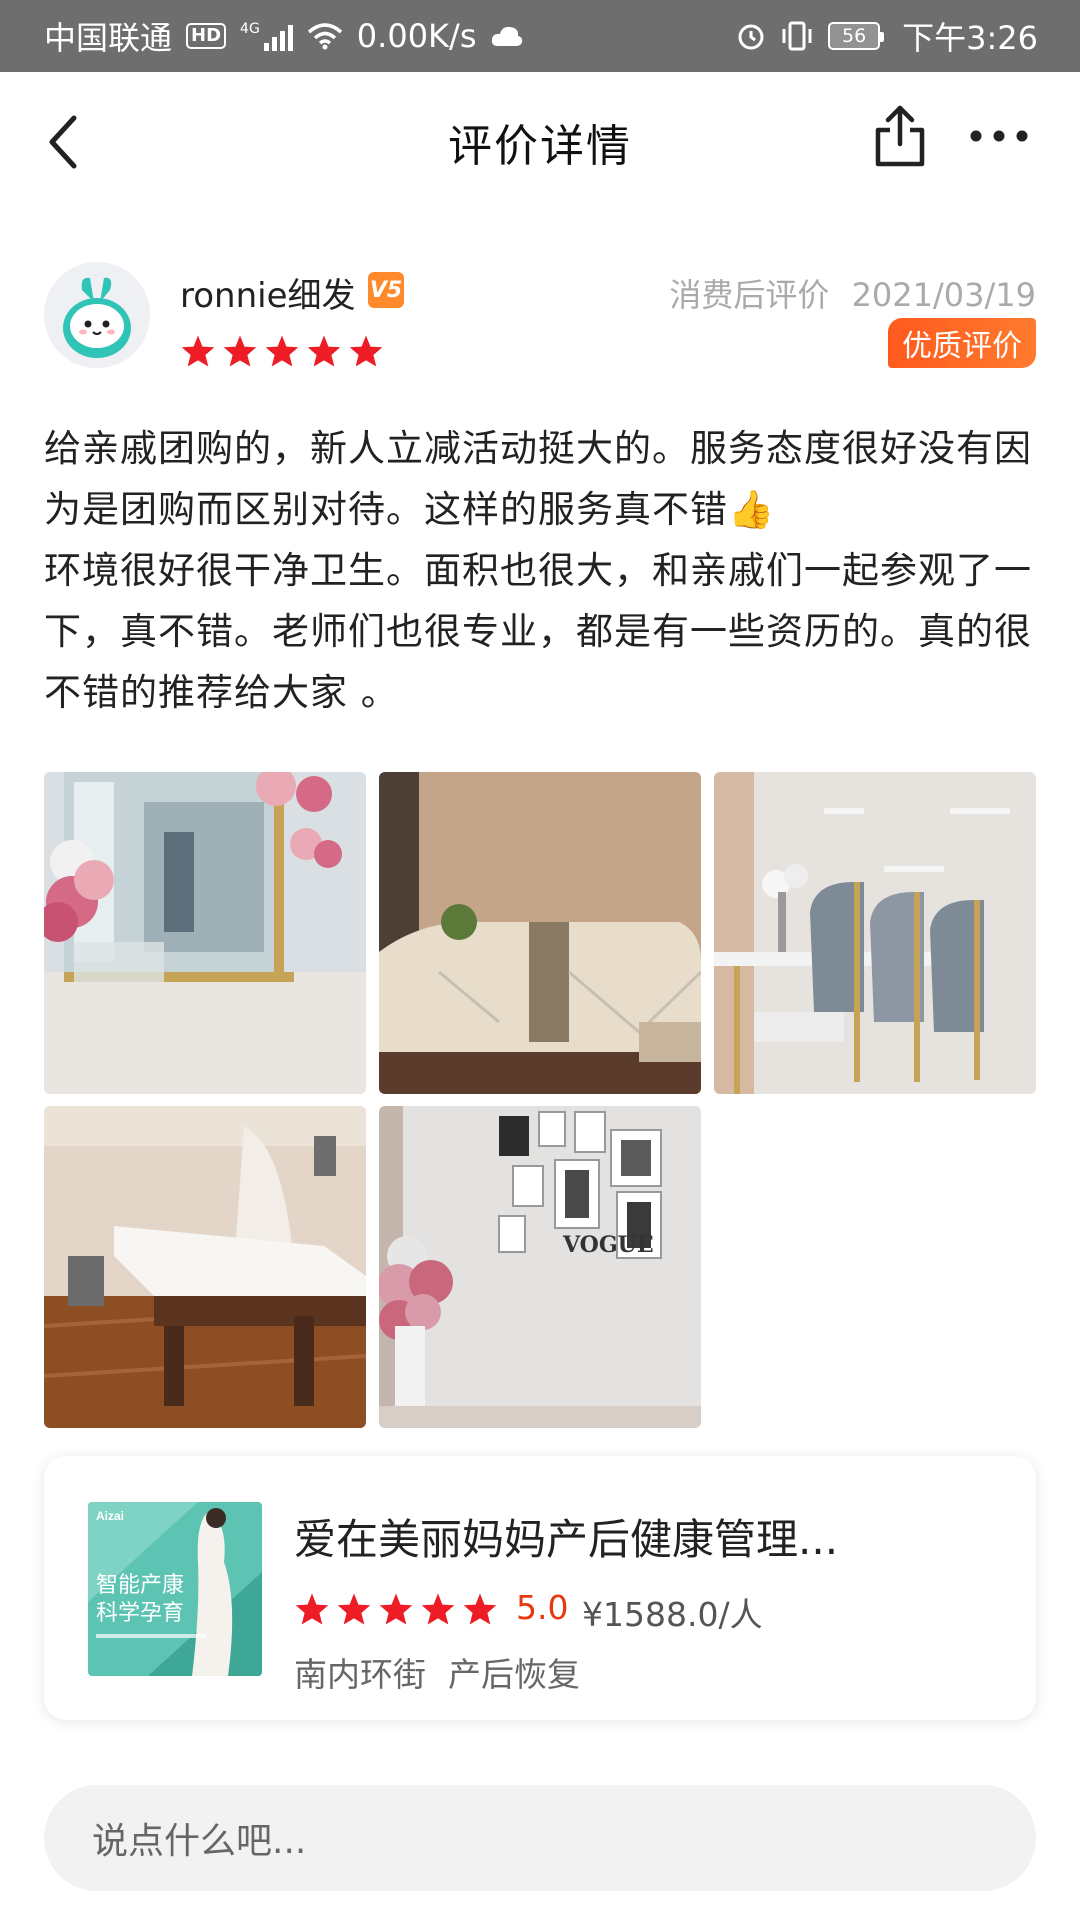 This screenshot has height=1920, width=1080. I want to click on svg-text: VOGUE, so click(608, 1245).